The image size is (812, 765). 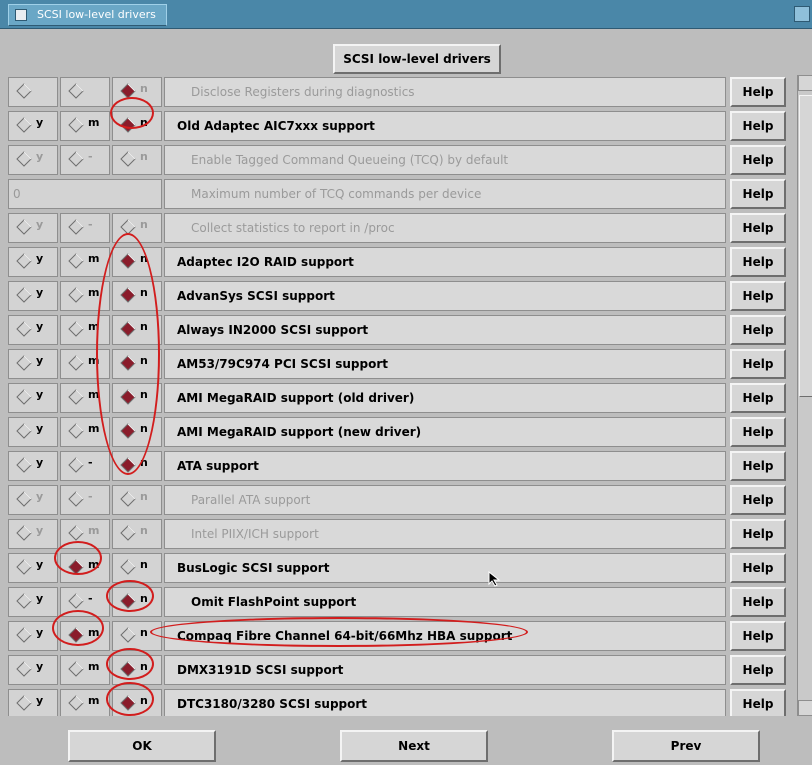 I want to click on scroll-down-arrow-icon, so click(x=805, y=708).